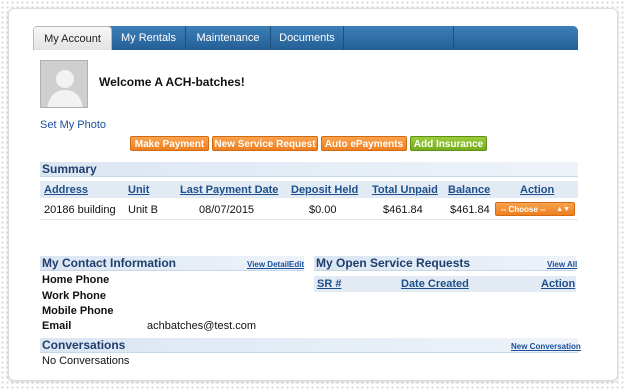 Image resolution: width=626 pixels, height=389 pixels. I want to click on tab-maintenance: Maintenance, so click(228, 38).